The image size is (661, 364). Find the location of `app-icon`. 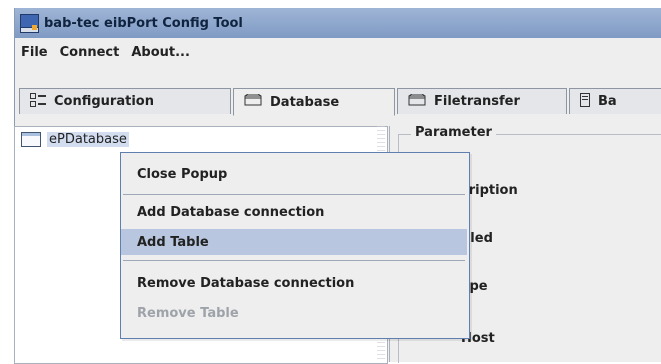

app-icon is located at coordinates (29, 23).